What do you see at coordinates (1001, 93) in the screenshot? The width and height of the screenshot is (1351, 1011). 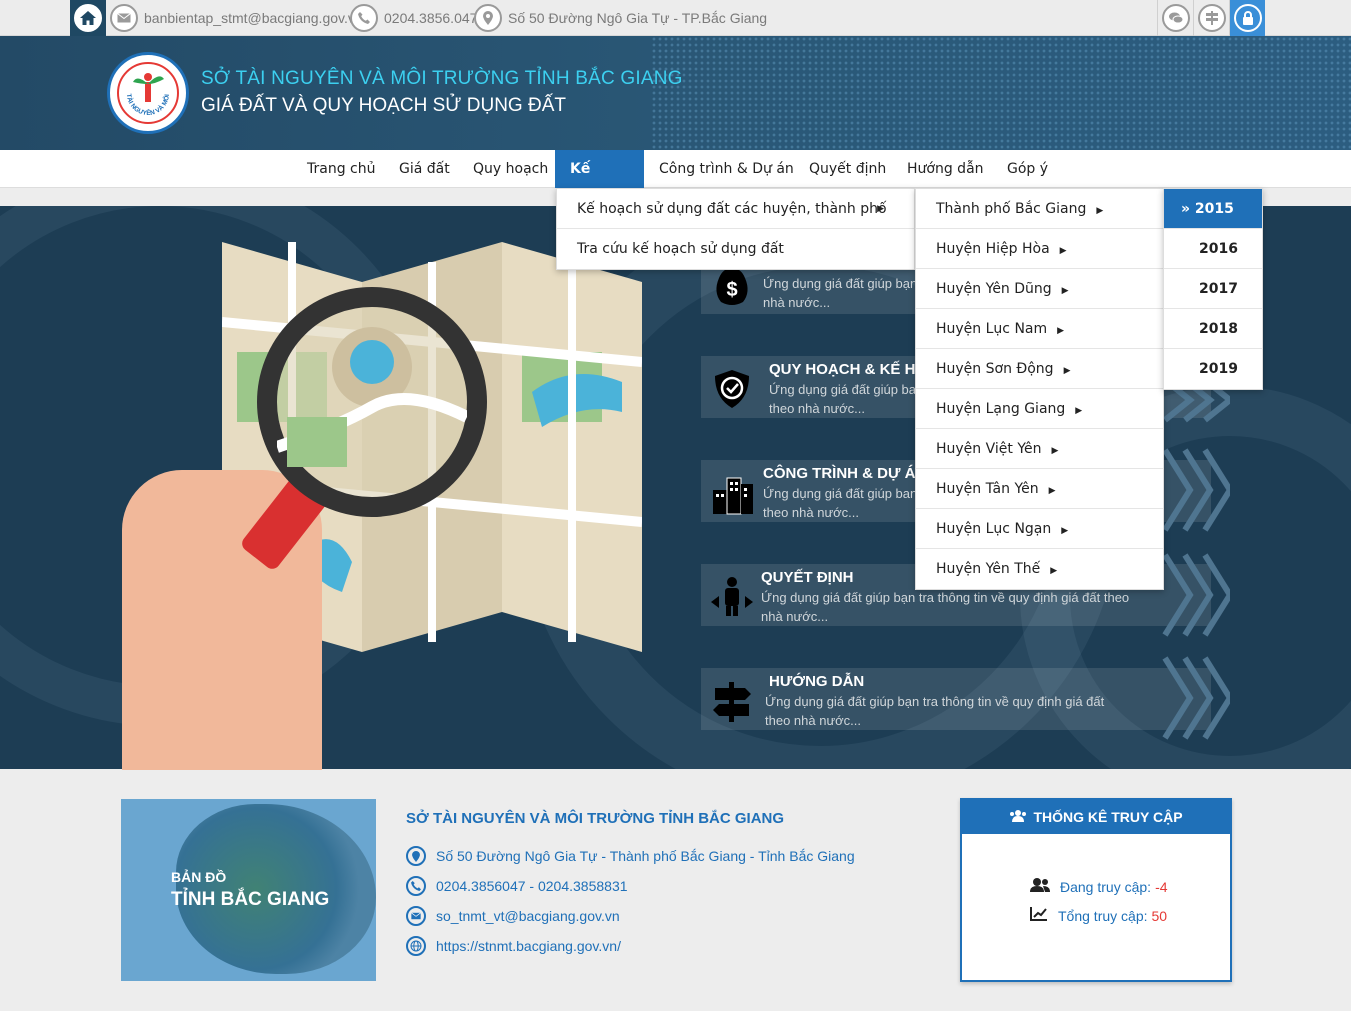 I see `world-map-decoration` at bounding box center [1001, 93].